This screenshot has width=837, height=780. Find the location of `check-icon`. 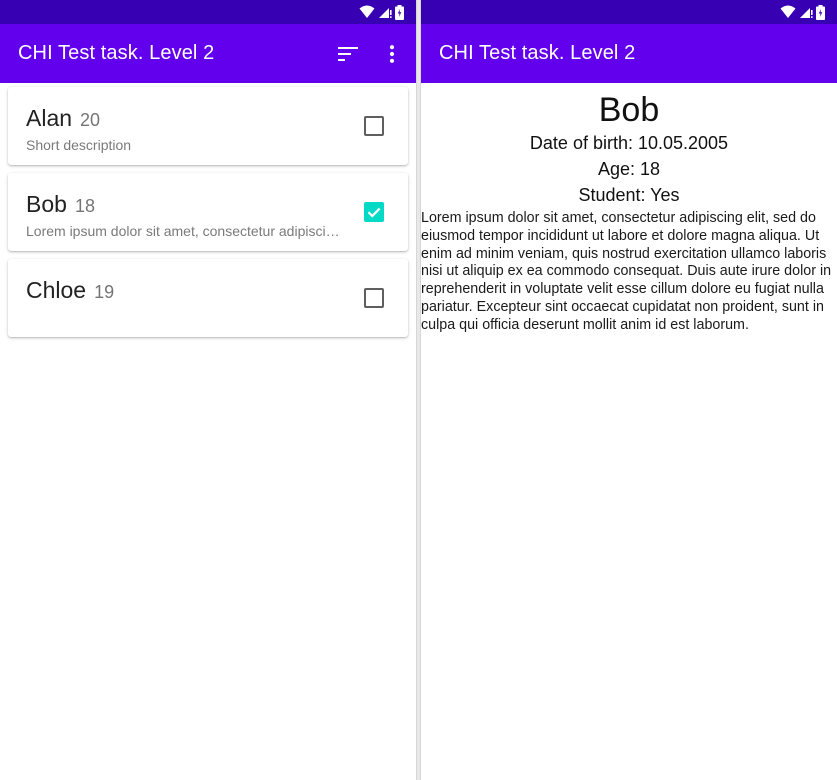

check-icon is located at coordinates (374, 212).